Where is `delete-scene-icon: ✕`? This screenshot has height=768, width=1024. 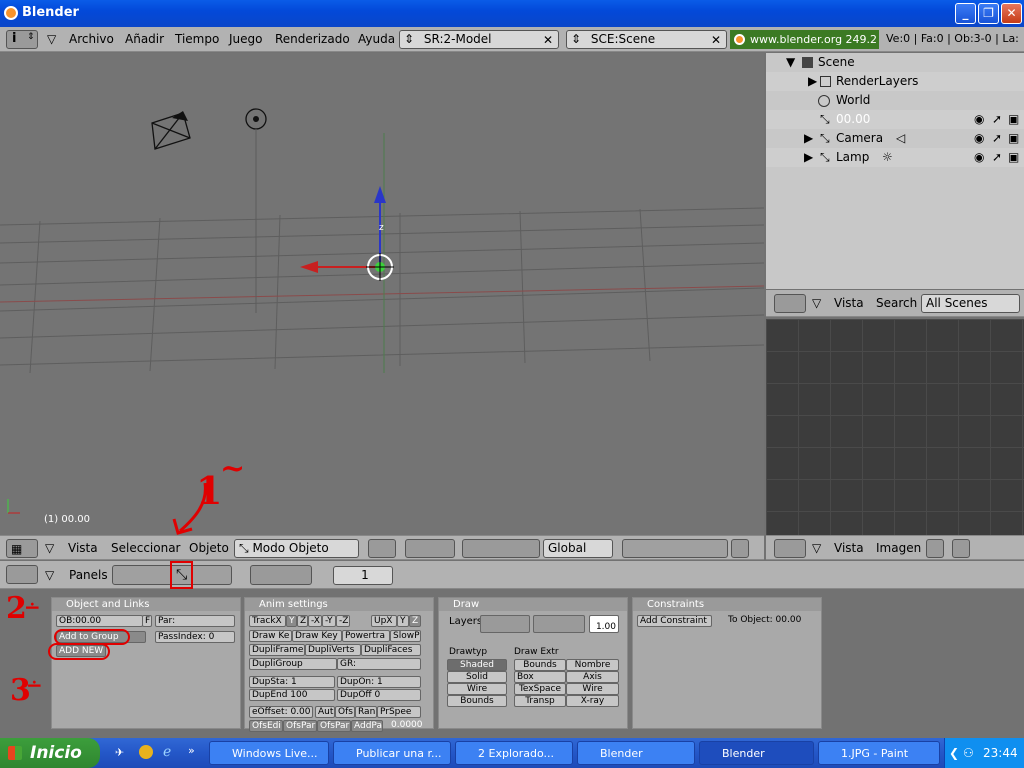 delete-scene-icon: ✕ is located at coordinates (716, 40).